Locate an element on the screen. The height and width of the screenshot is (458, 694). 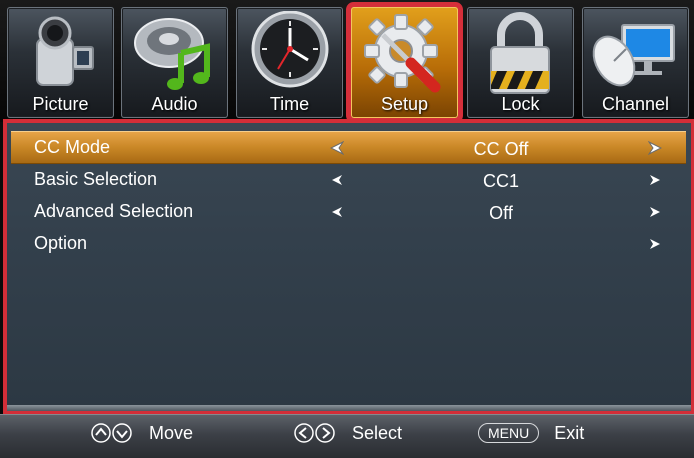
hint-move: Move is located at coordinates (141, 433).